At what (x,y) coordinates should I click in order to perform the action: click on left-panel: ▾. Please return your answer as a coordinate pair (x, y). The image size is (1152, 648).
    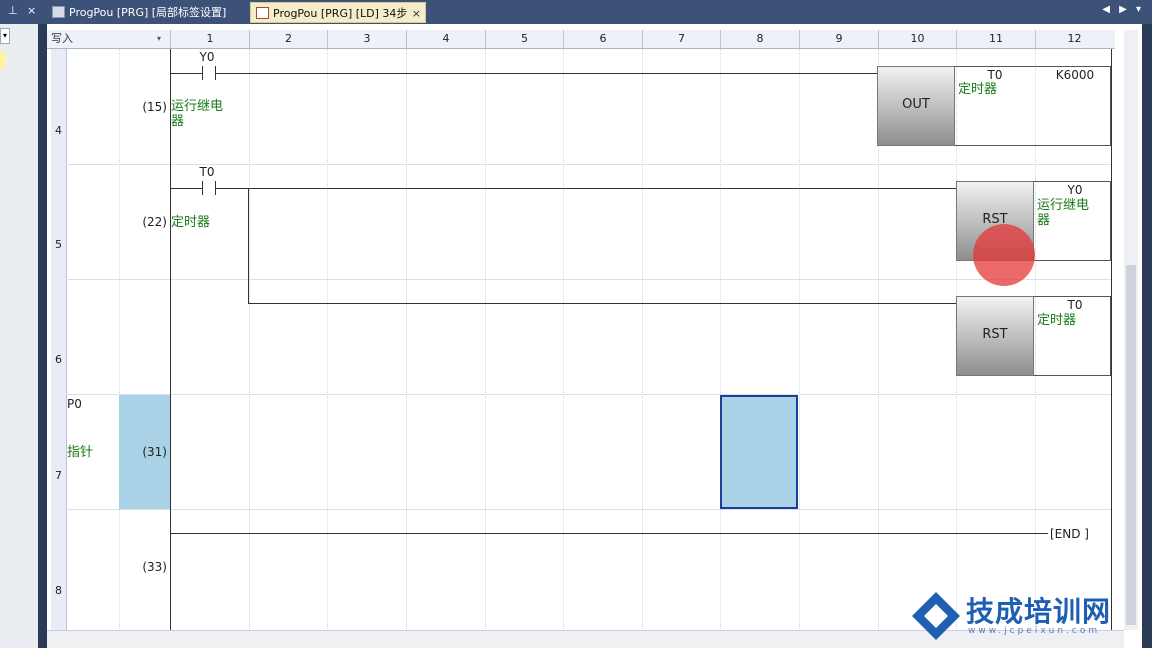
    Looking at the image, I should click on (19, 336).